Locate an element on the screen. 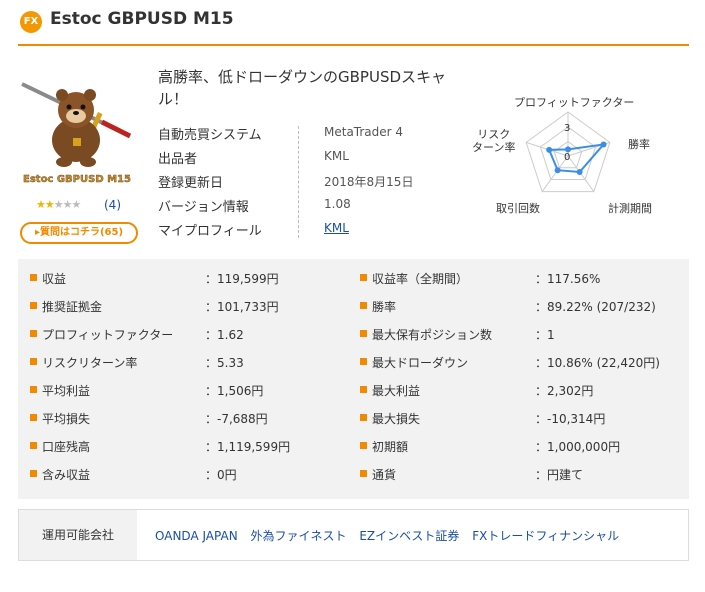 The height and width of the screenshot is (592, 705). stat-value: ：-10,314円 is located at coordinates (570, 419).